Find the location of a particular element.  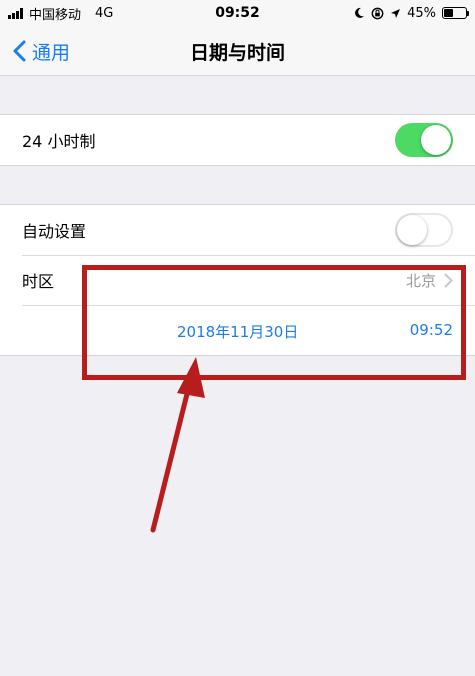

status-left: 中国移动 4G is located at coordinates (60, 13).